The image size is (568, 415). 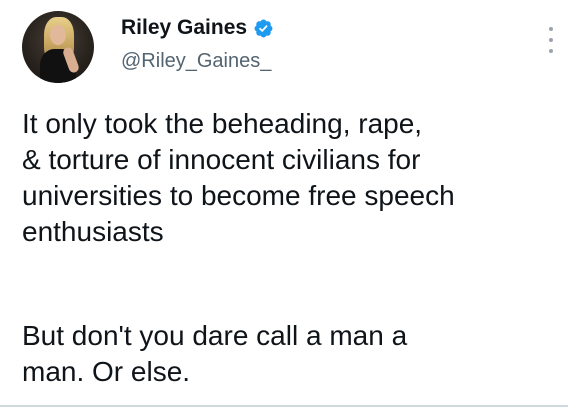 I want to click on avatar-face, so click(x=58, y=35).